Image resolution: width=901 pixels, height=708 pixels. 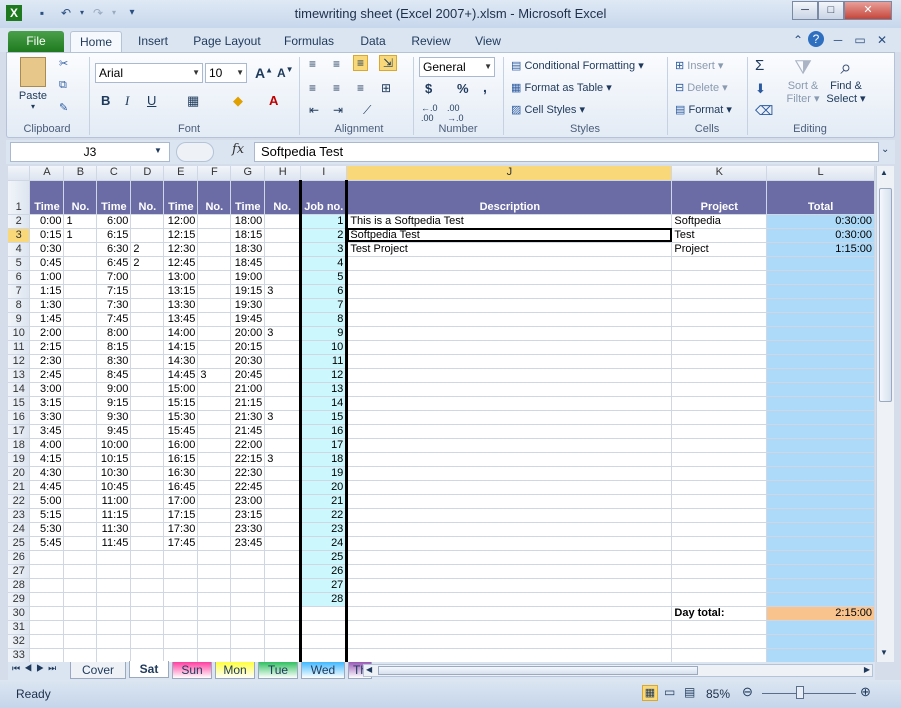 I want to click on column-header-i: I, so click(x=324, y=173).